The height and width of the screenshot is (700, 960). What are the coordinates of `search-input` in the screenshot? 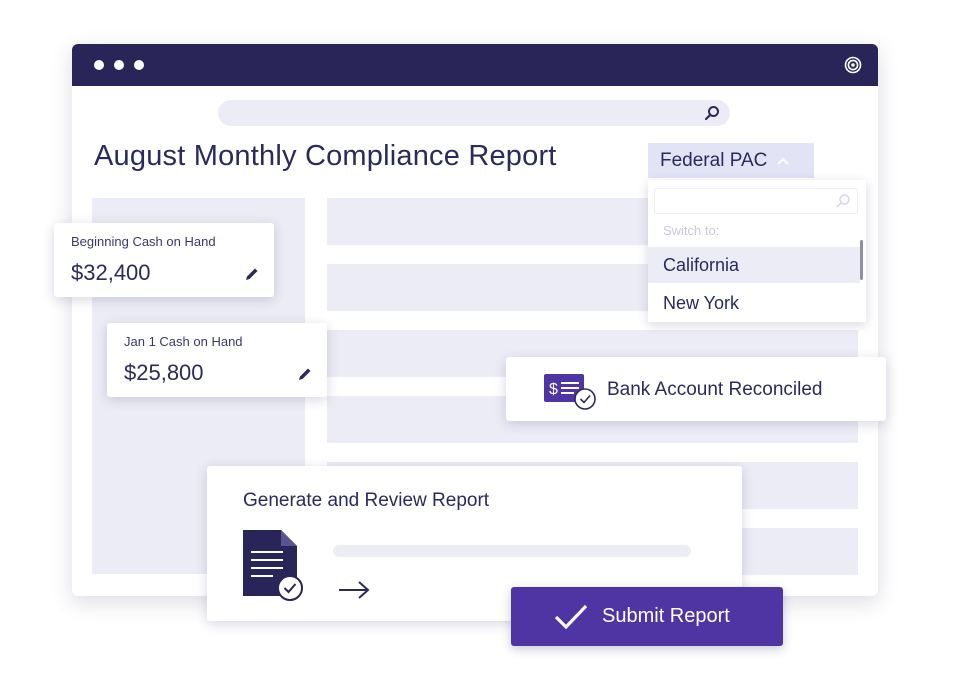 It's located at (474, 113).